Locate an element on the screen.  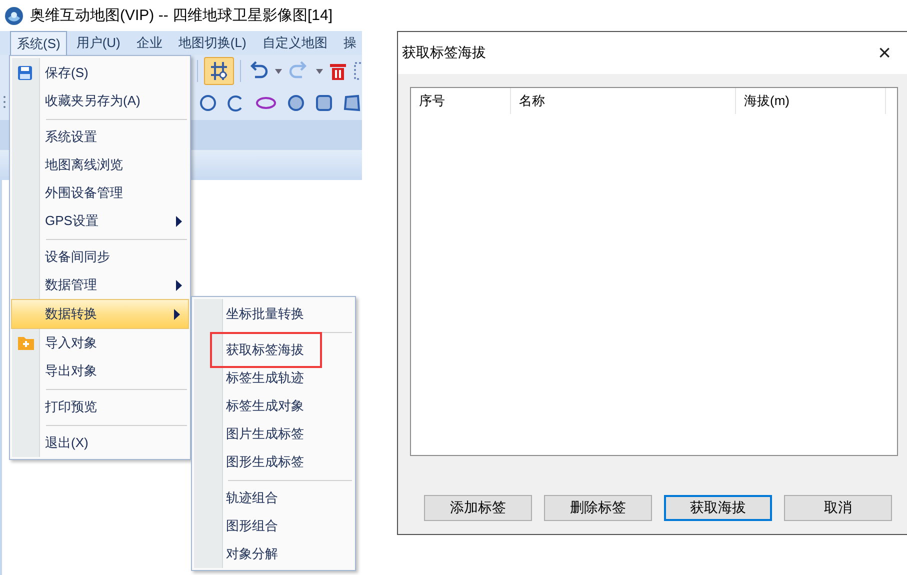
menu-item: 退出(X) is located at coordinates (100, 443).